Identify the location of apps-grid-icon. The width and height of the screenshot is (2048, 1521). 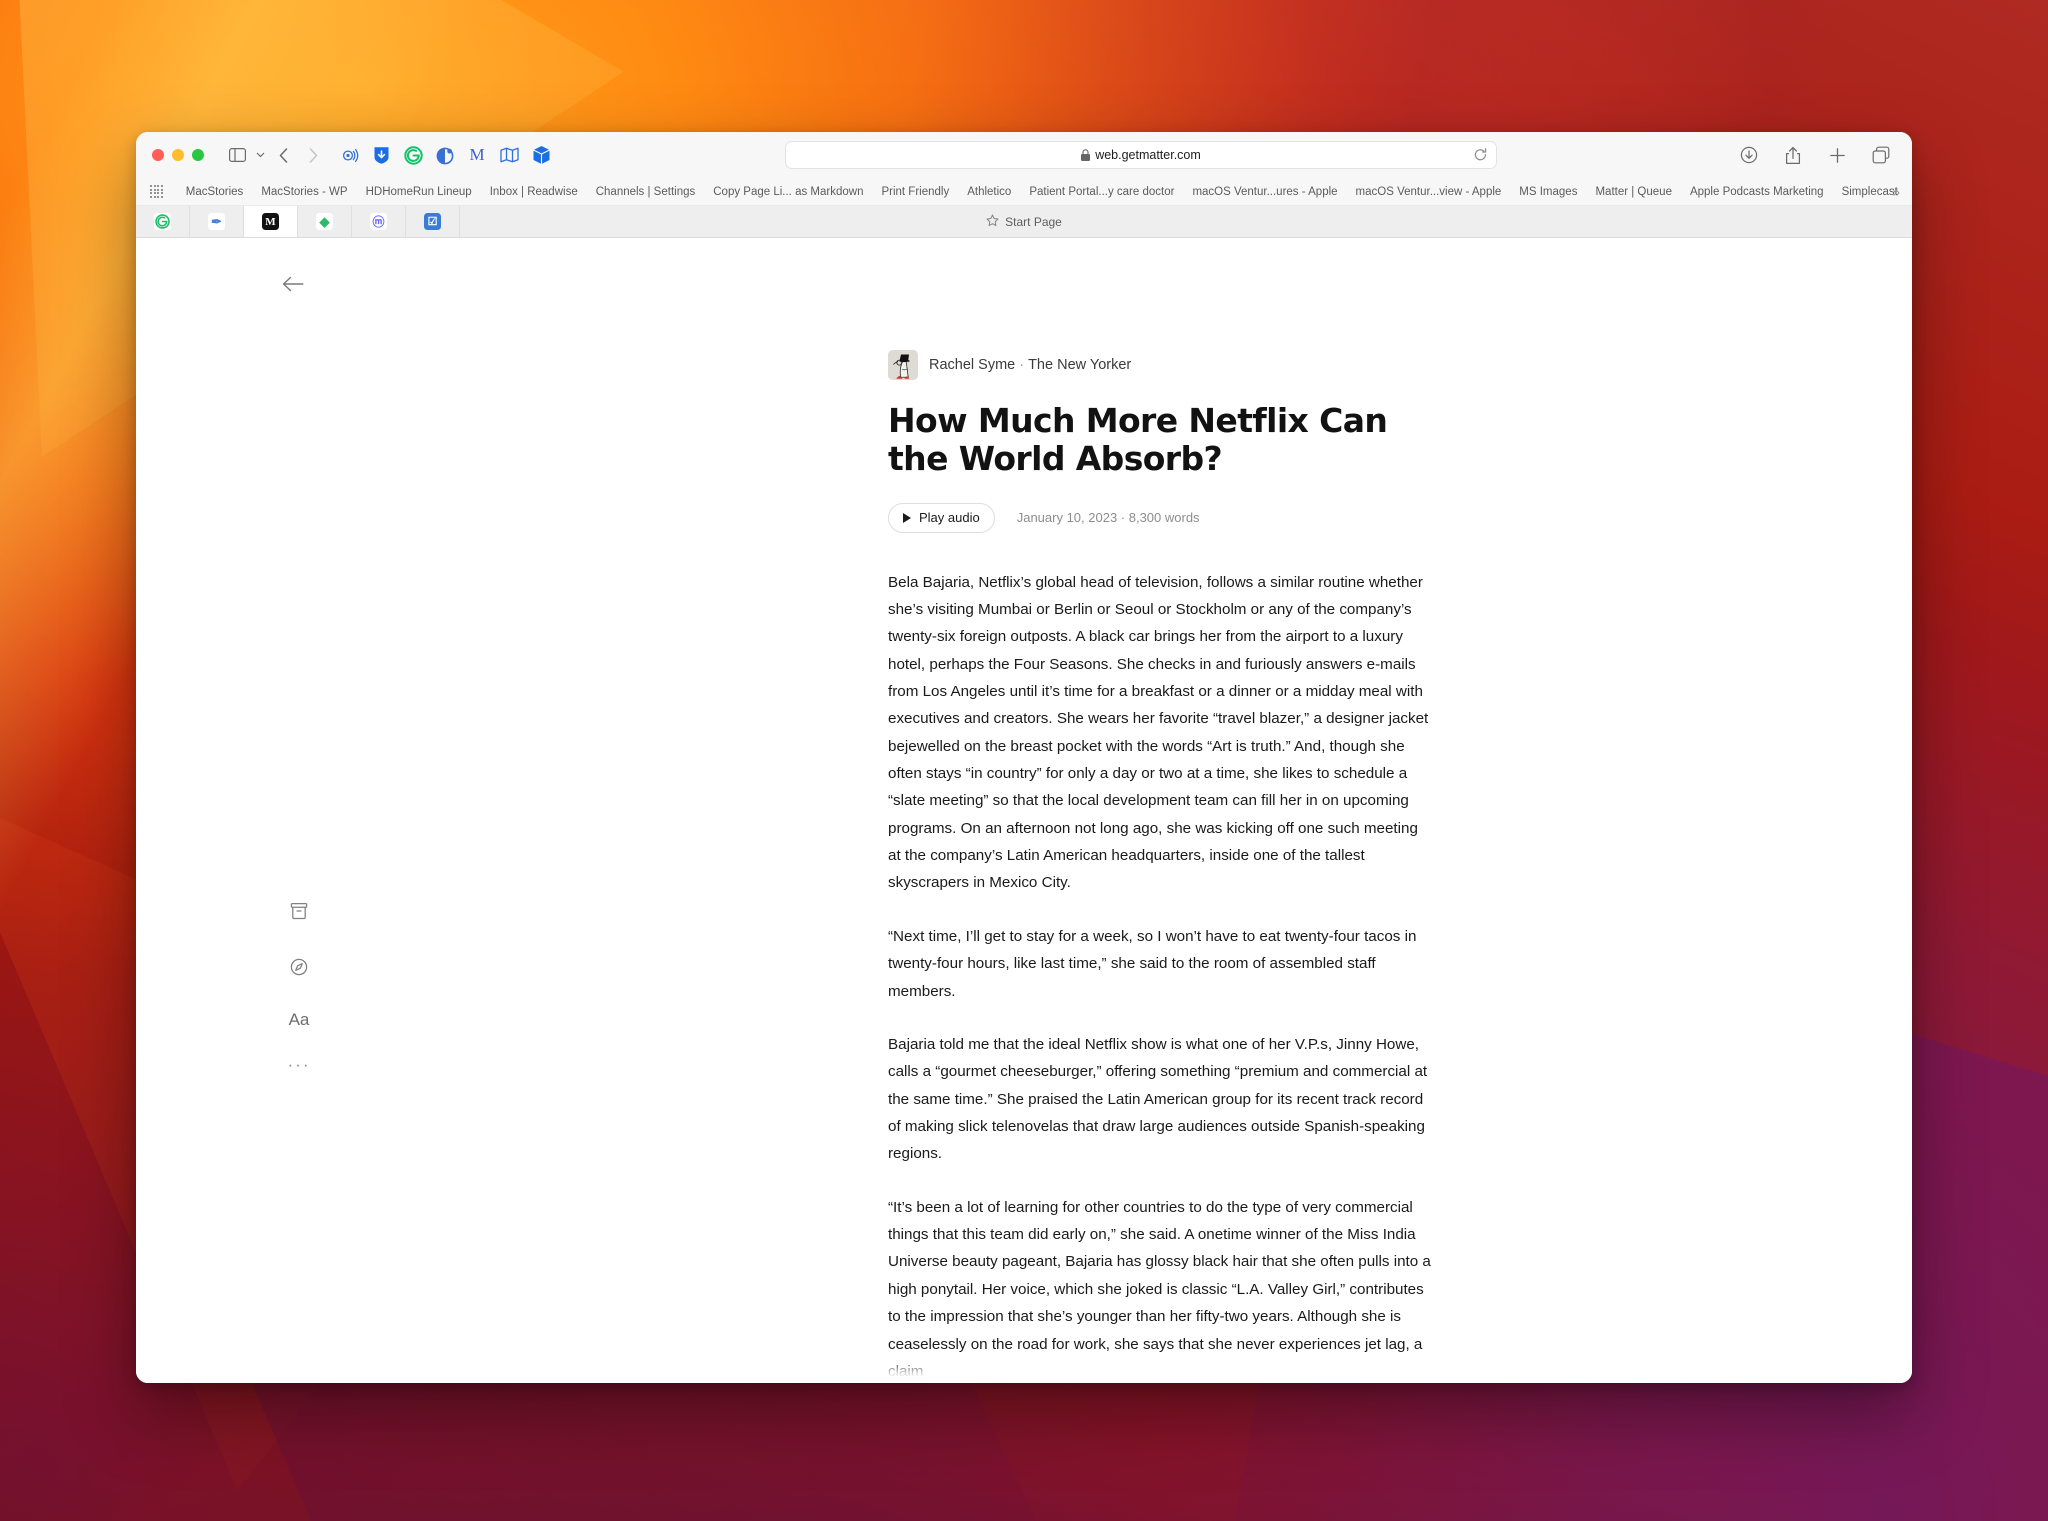
(156, 191).